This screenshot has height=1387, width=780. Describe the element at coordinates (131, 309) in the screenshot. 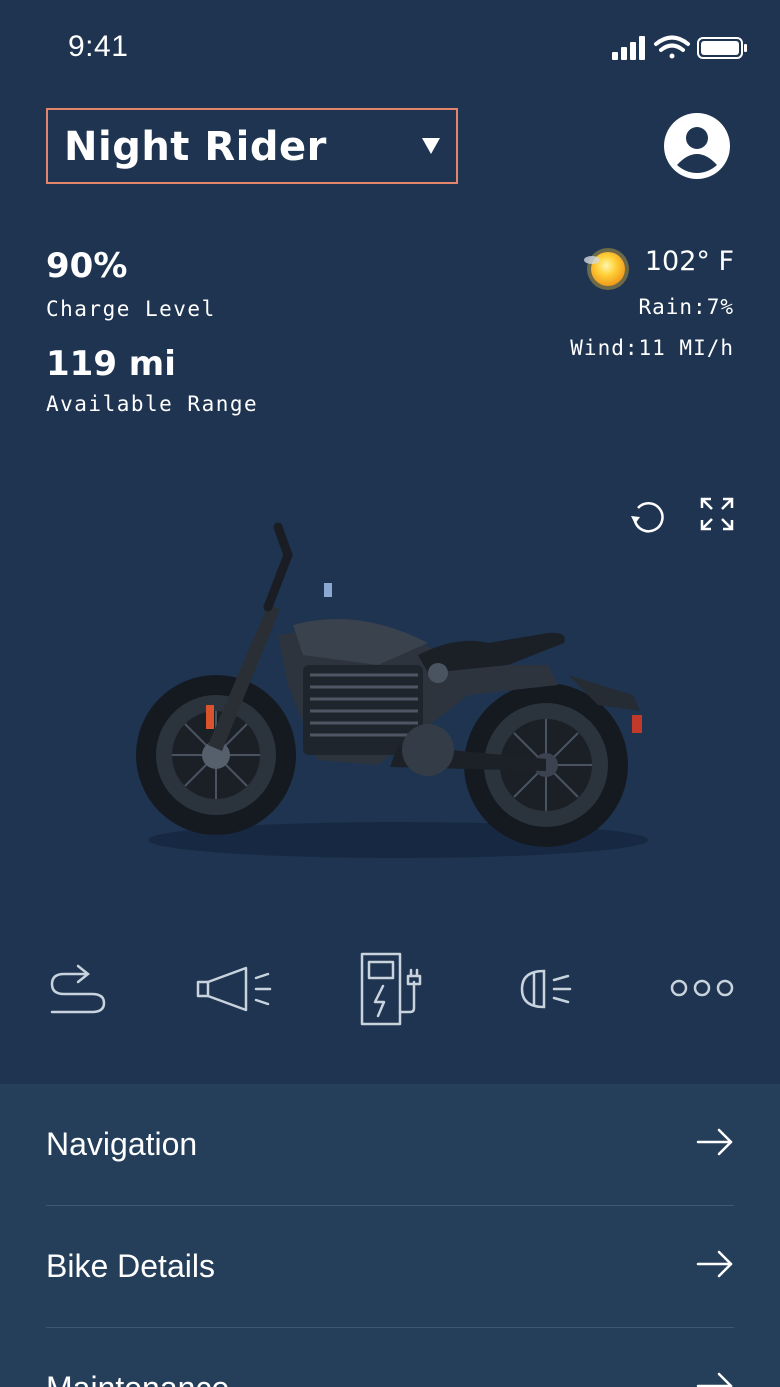

I see `charge-level-label: Charge Level` at that location.